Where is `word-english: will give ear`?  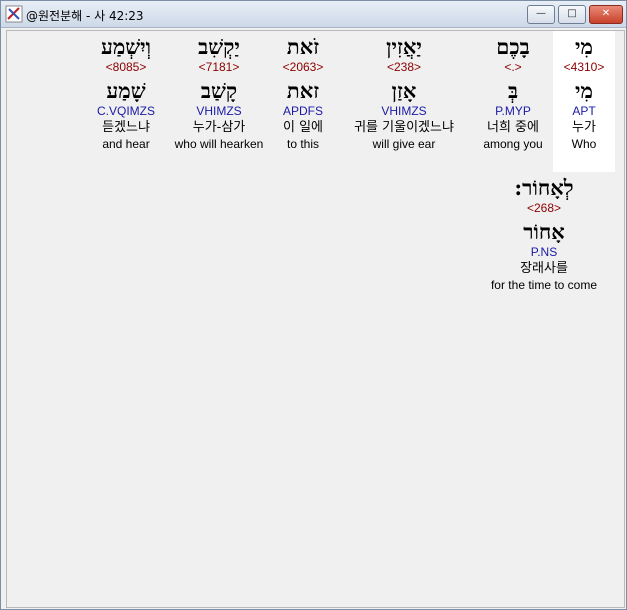
word-english: will give ear is located at coordinates (404, 144).